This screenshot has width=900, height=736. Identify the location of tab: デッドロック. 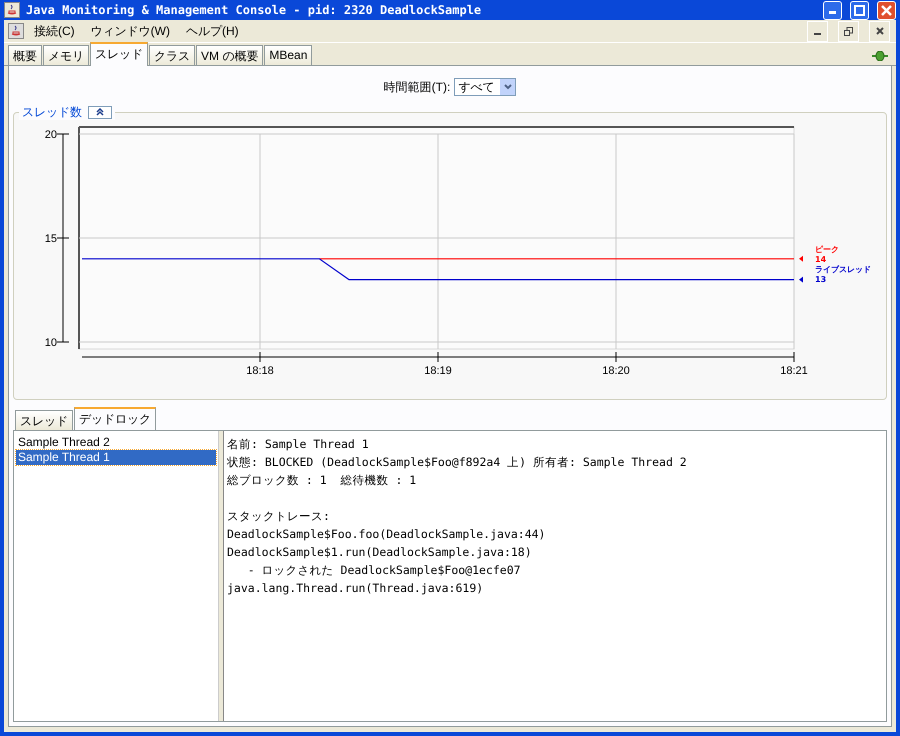
(115, 419).